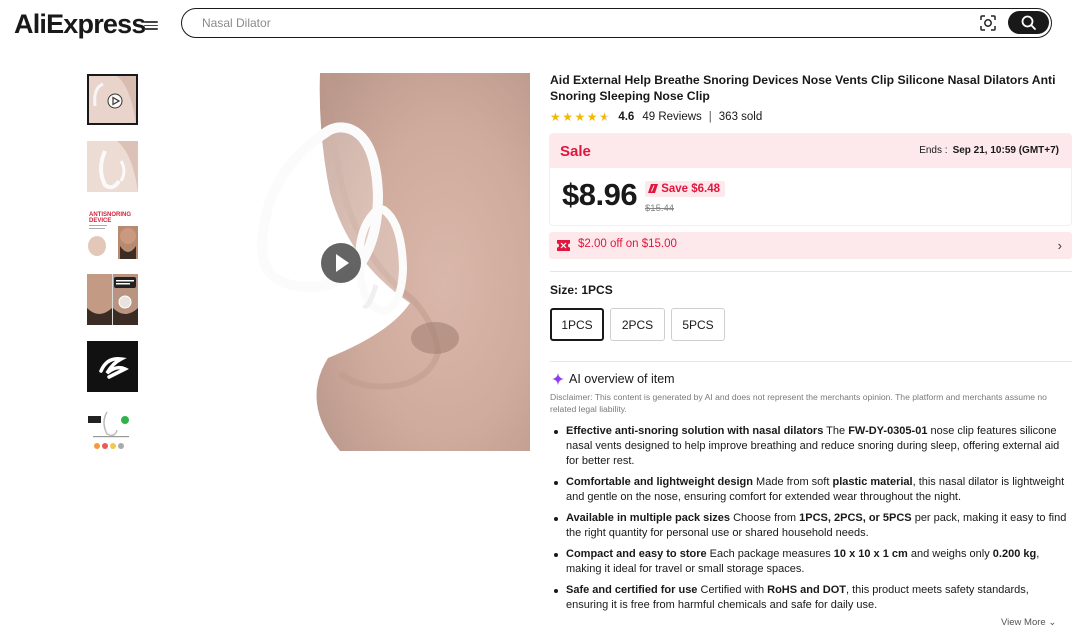 The image size is (1080, 633). What do you see at coordinates (112, 299) in the screenshot?
I see `thumb-man-before-after` at bounding box center [112, 299].